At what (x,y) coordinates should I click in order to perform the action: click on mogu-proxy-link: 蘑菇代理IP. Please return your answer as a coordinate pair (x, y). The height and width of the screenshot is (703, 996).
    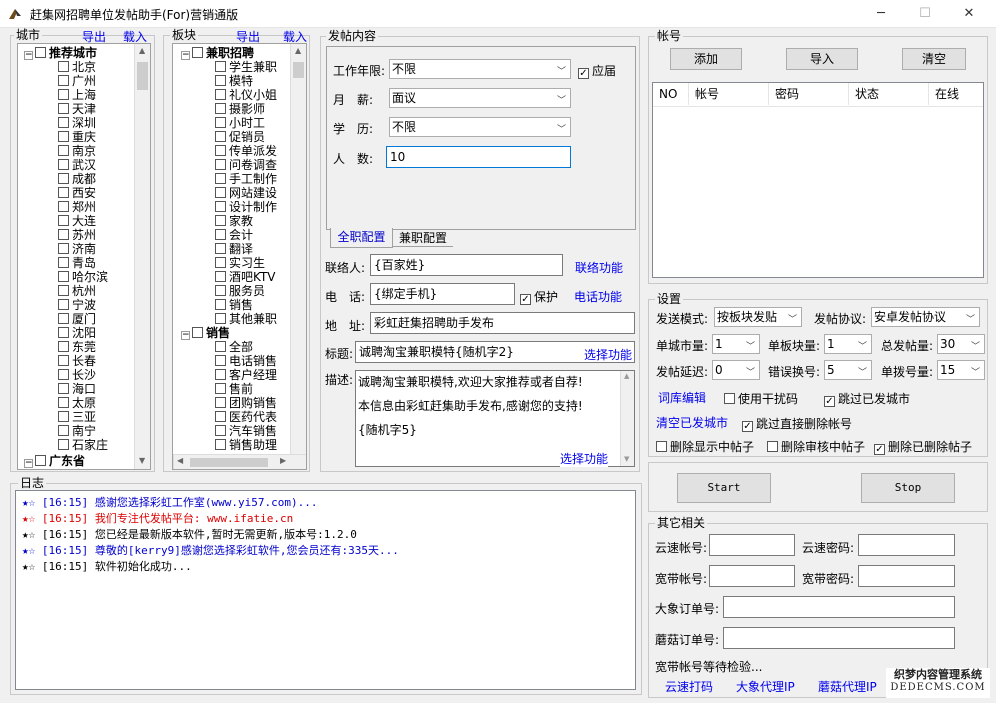
    Looking at the image, I should click on (847, 686).